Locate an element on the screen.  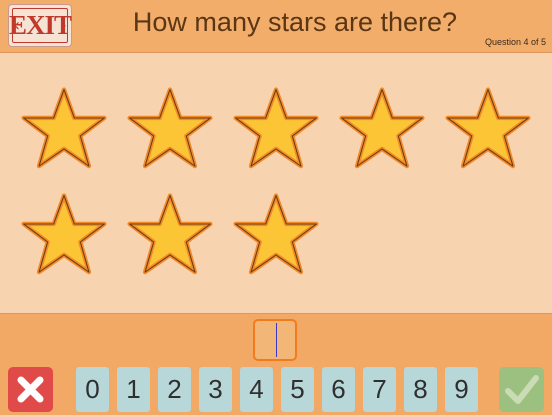
digit-key-1: 1 is located at coordinates (133, 389).